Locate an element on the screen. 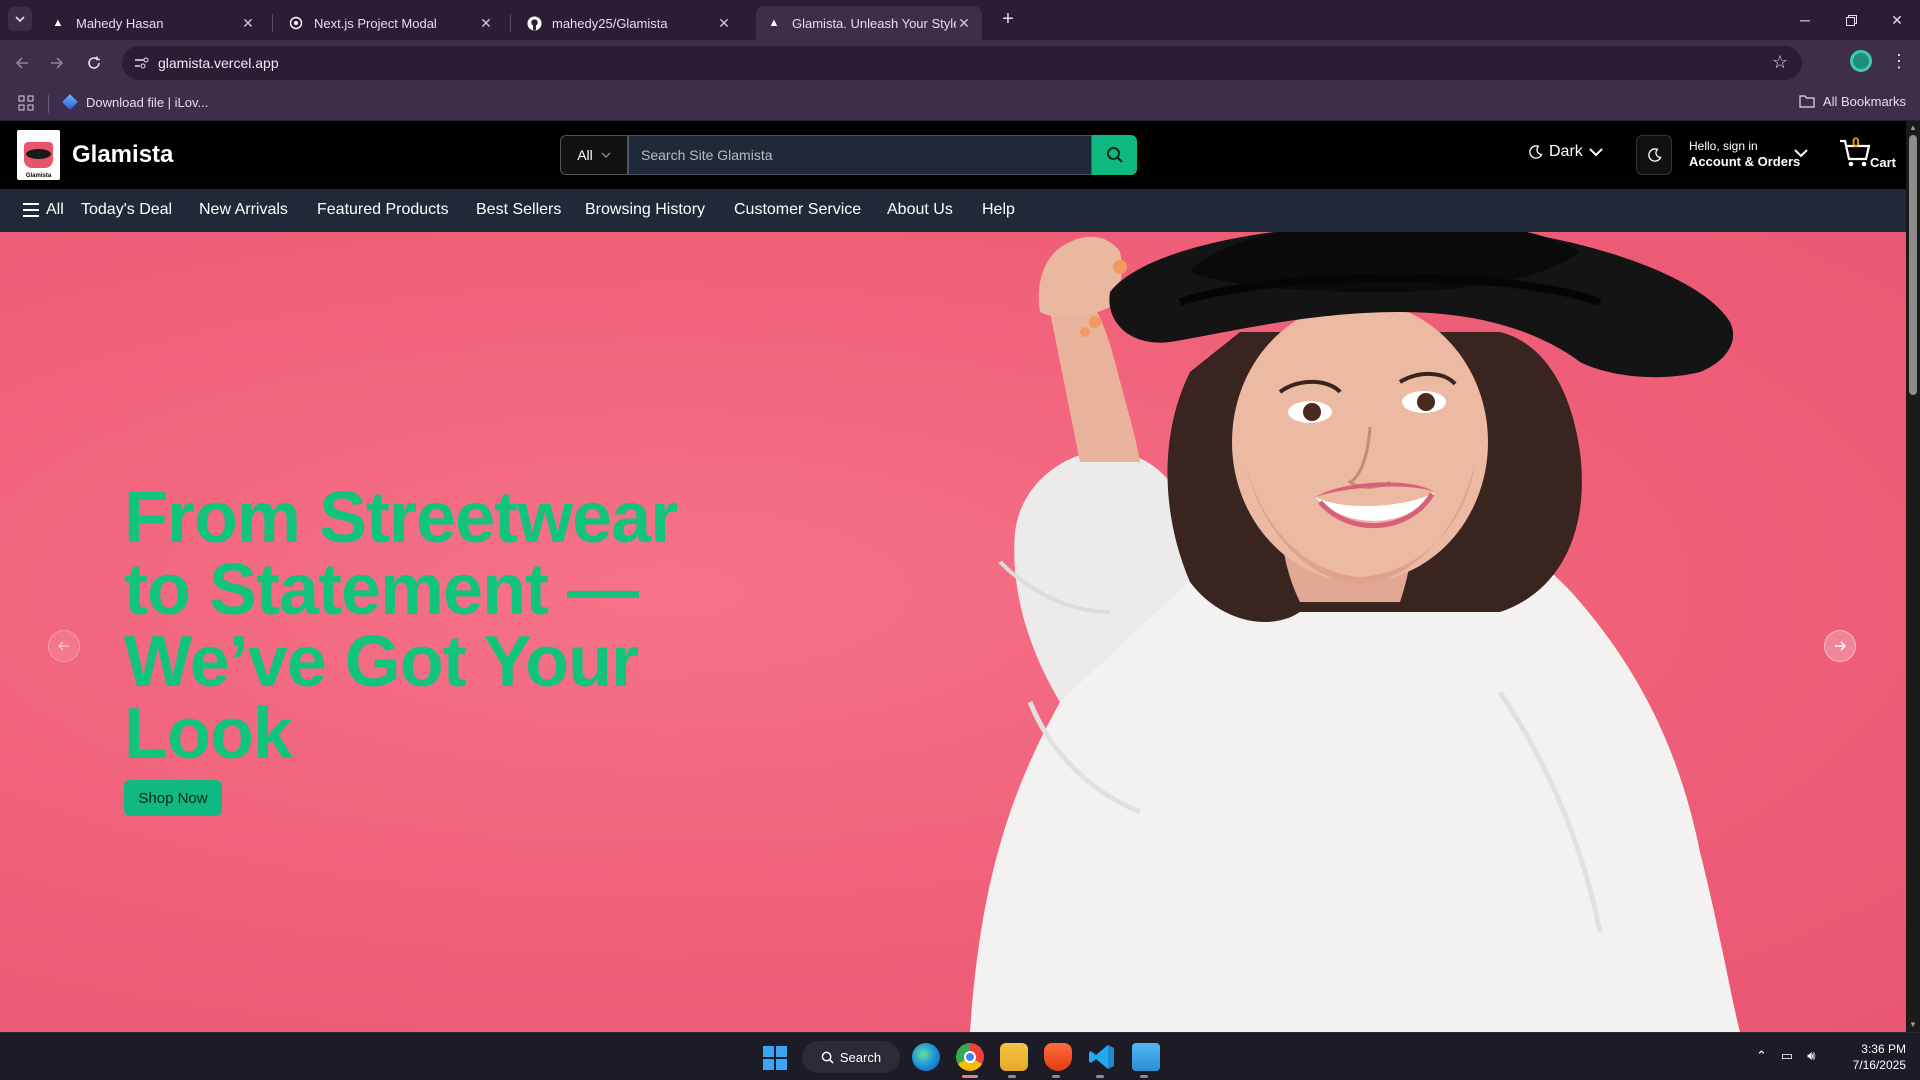 The width and height of the screenshot is (1920, 1080). bookmarks-bar: Download file | iLov... All Bookmarks is located at coordinates (960, 103).